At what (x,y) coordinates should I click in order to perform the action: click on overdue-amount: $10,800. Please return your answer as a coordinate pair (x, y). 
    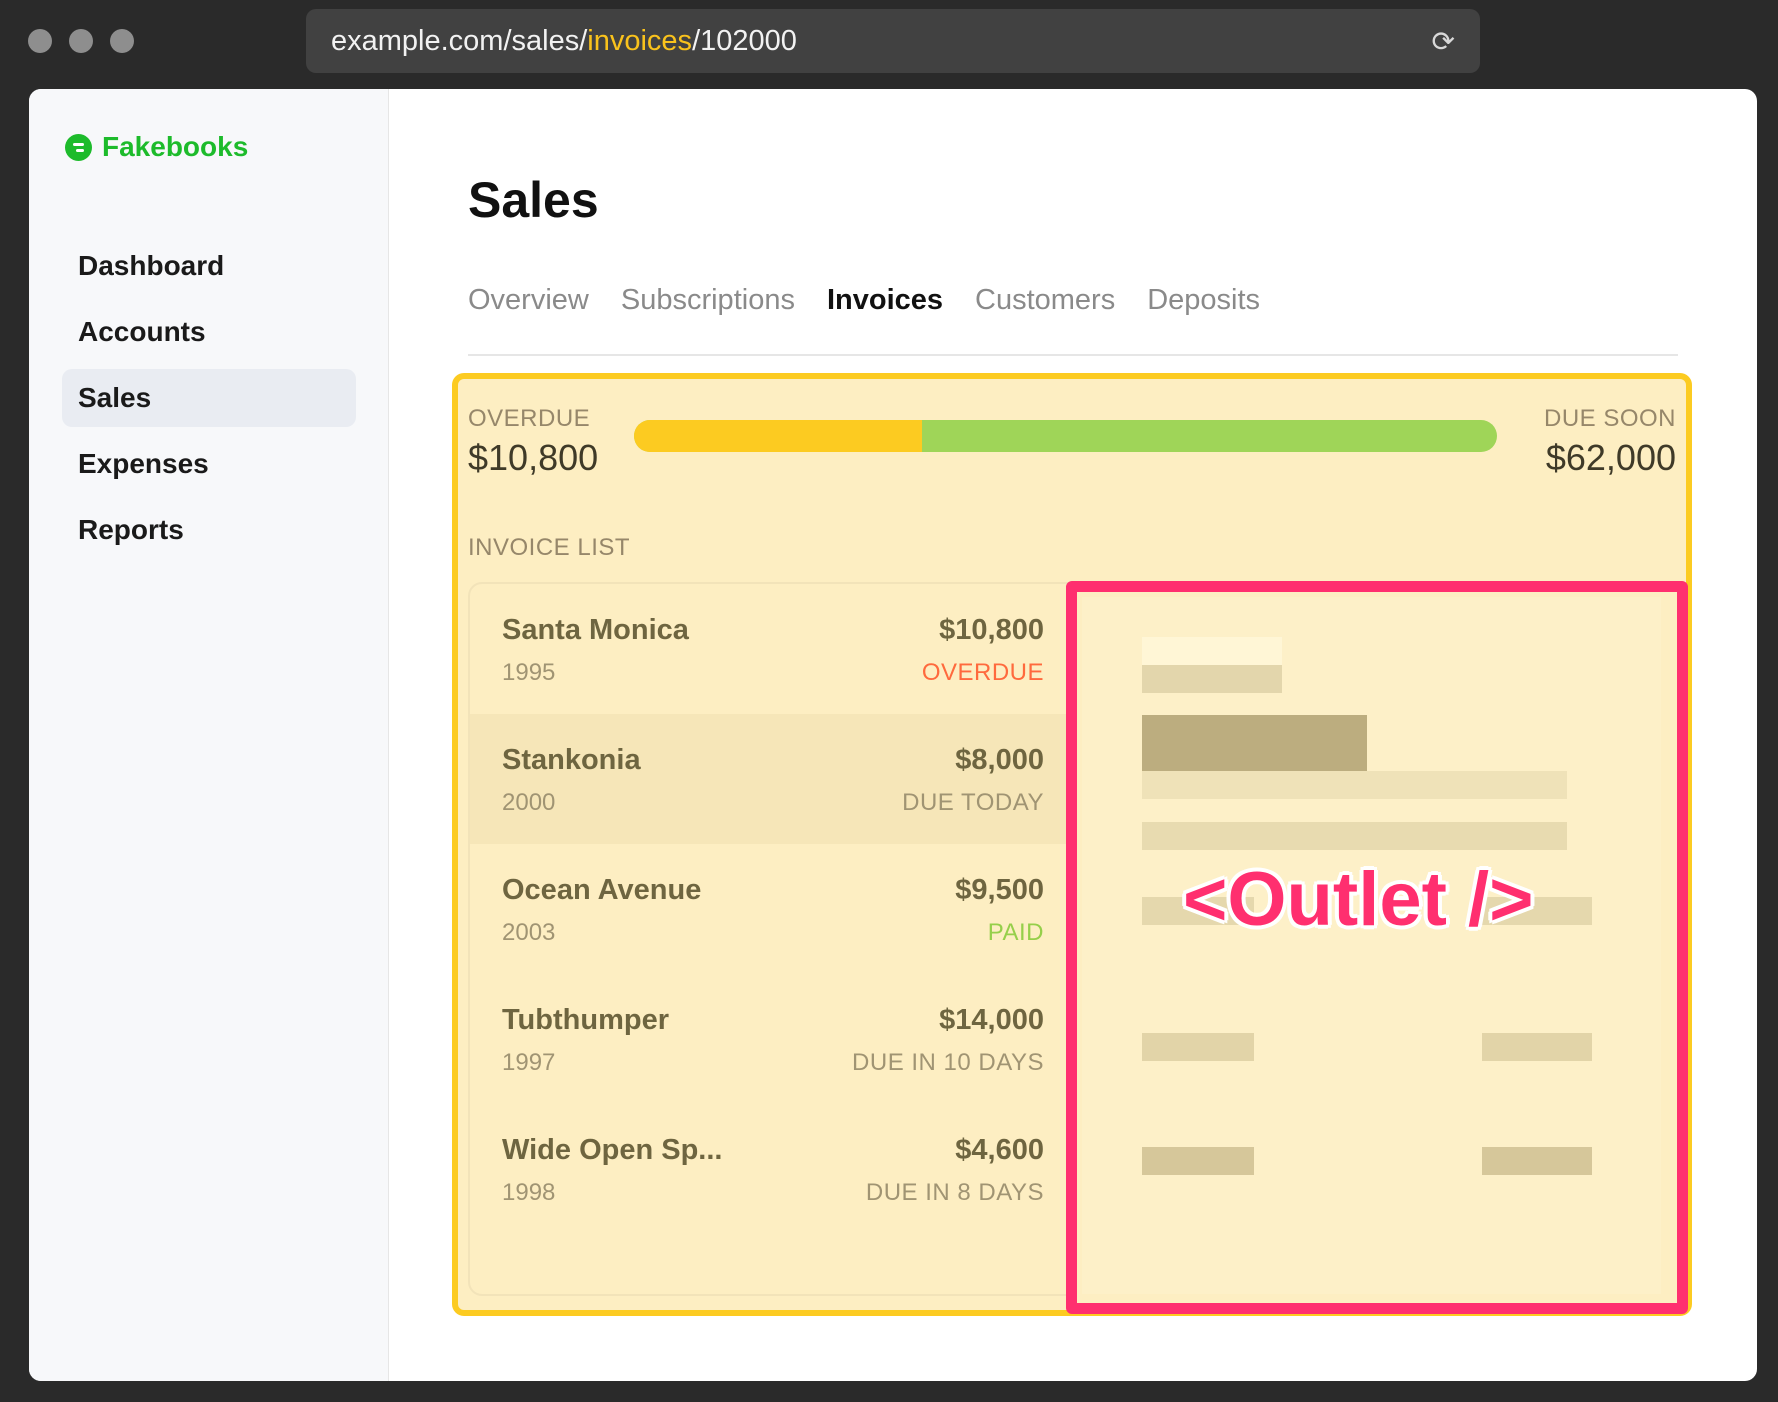
    Looking at the image, I should click on (533, 457).